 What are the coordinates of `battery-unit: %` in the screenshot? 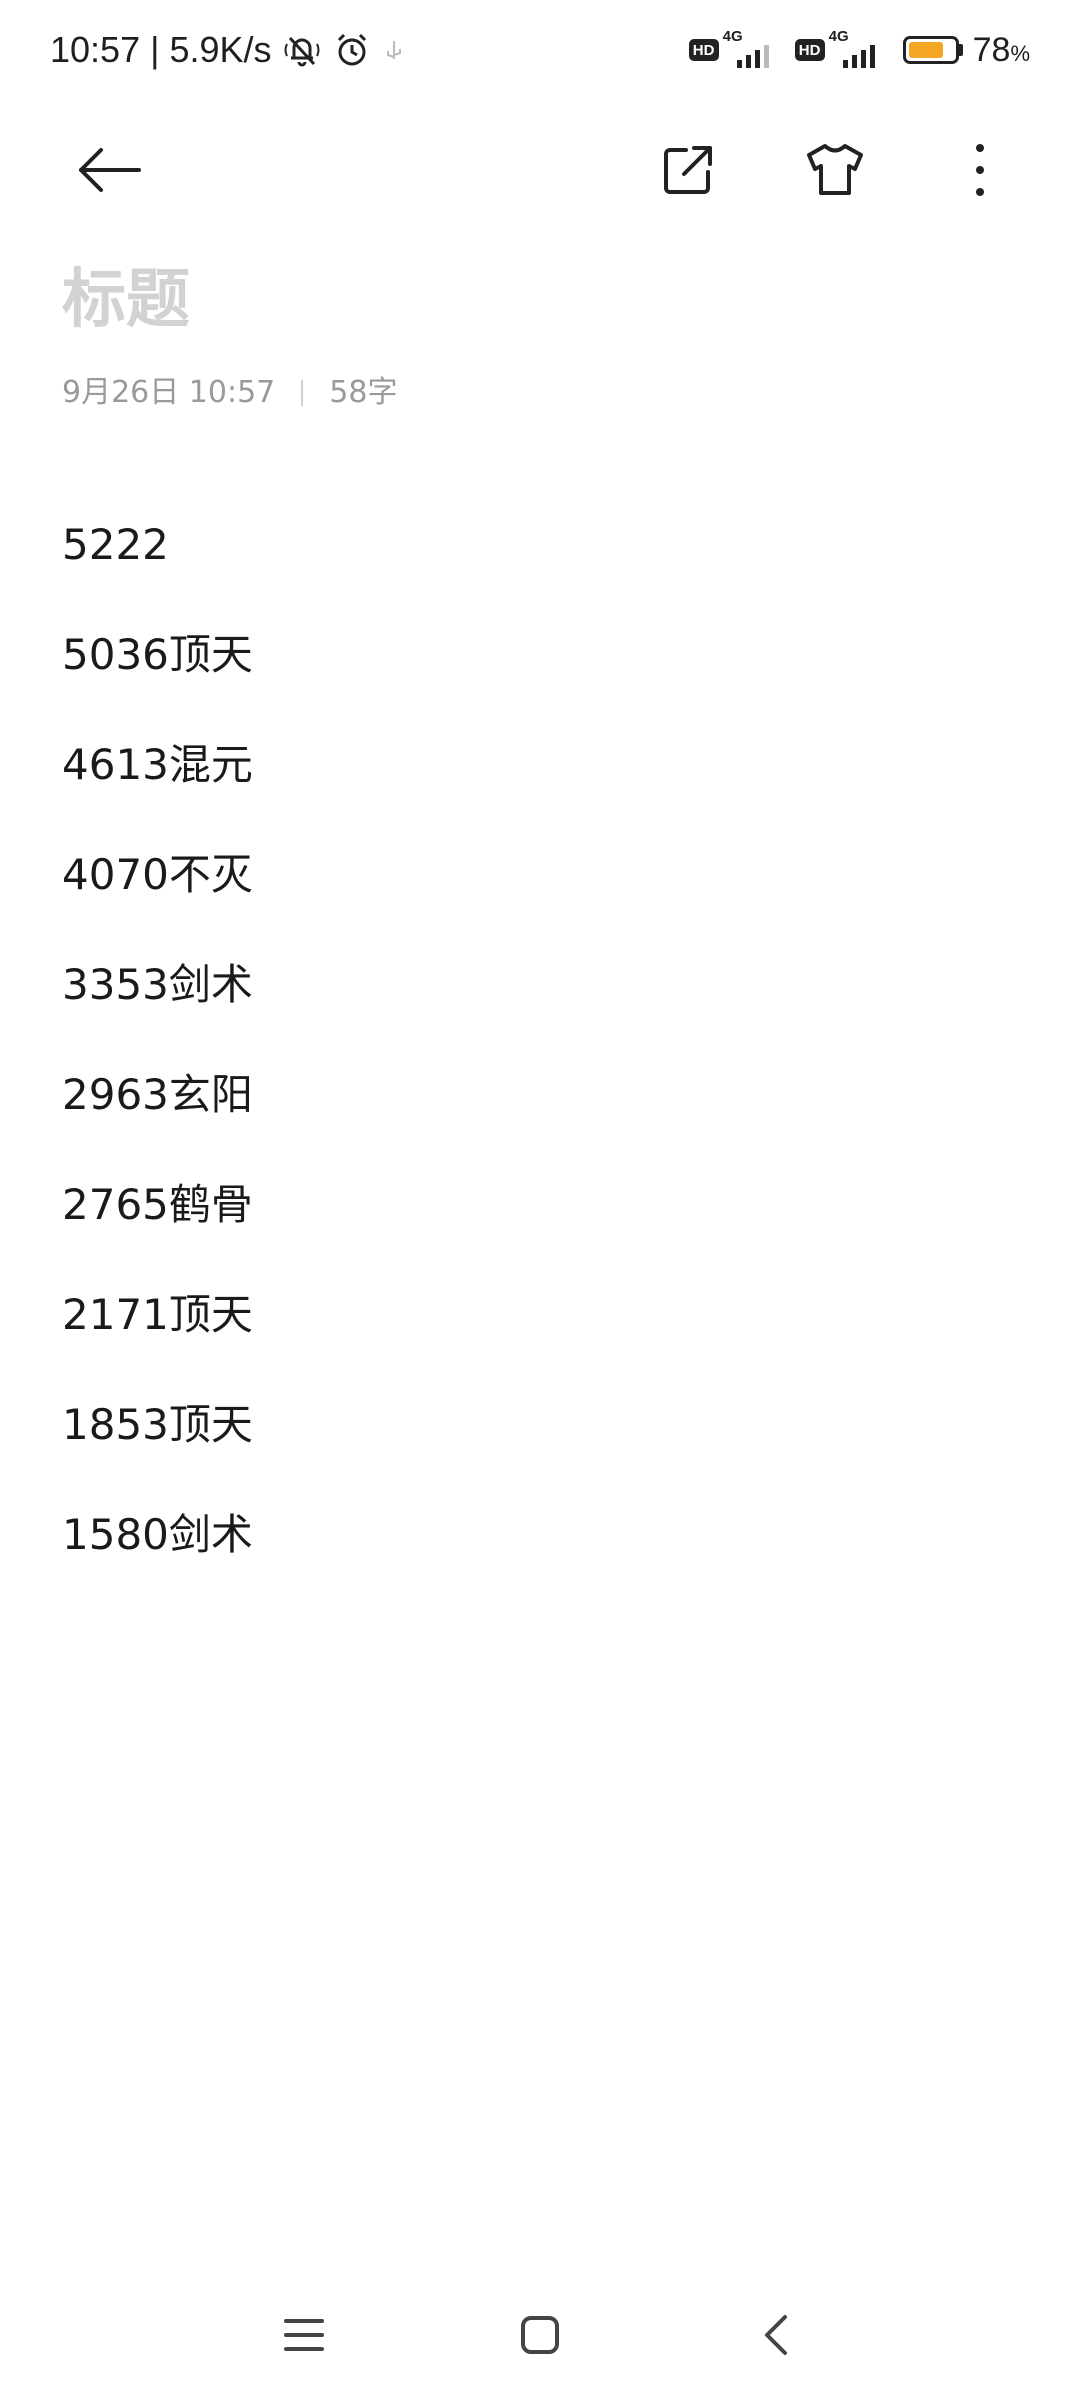 It's located at (1020, 53).